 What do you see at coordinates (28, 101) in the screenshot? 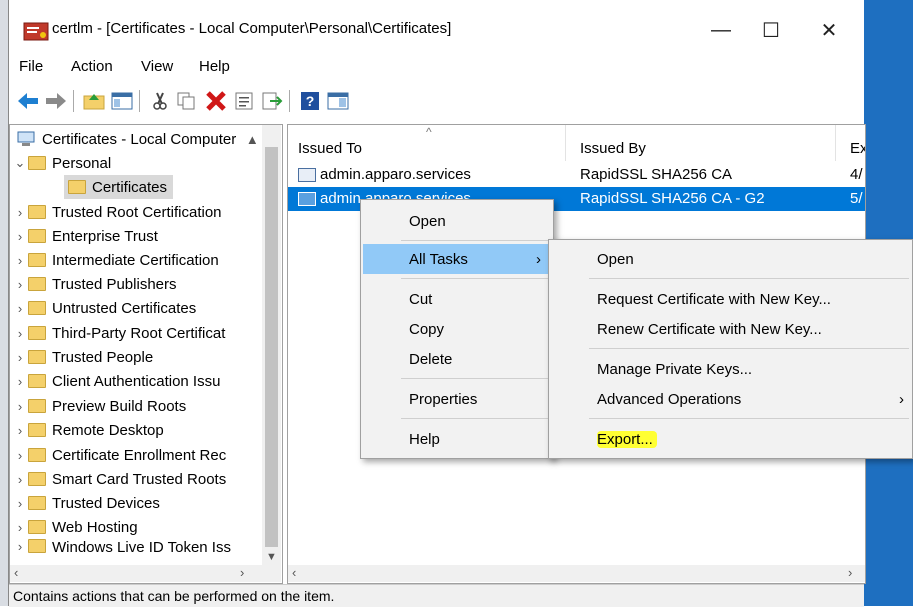
I see `back-arrow-icon` at bounding box center [28, 101].